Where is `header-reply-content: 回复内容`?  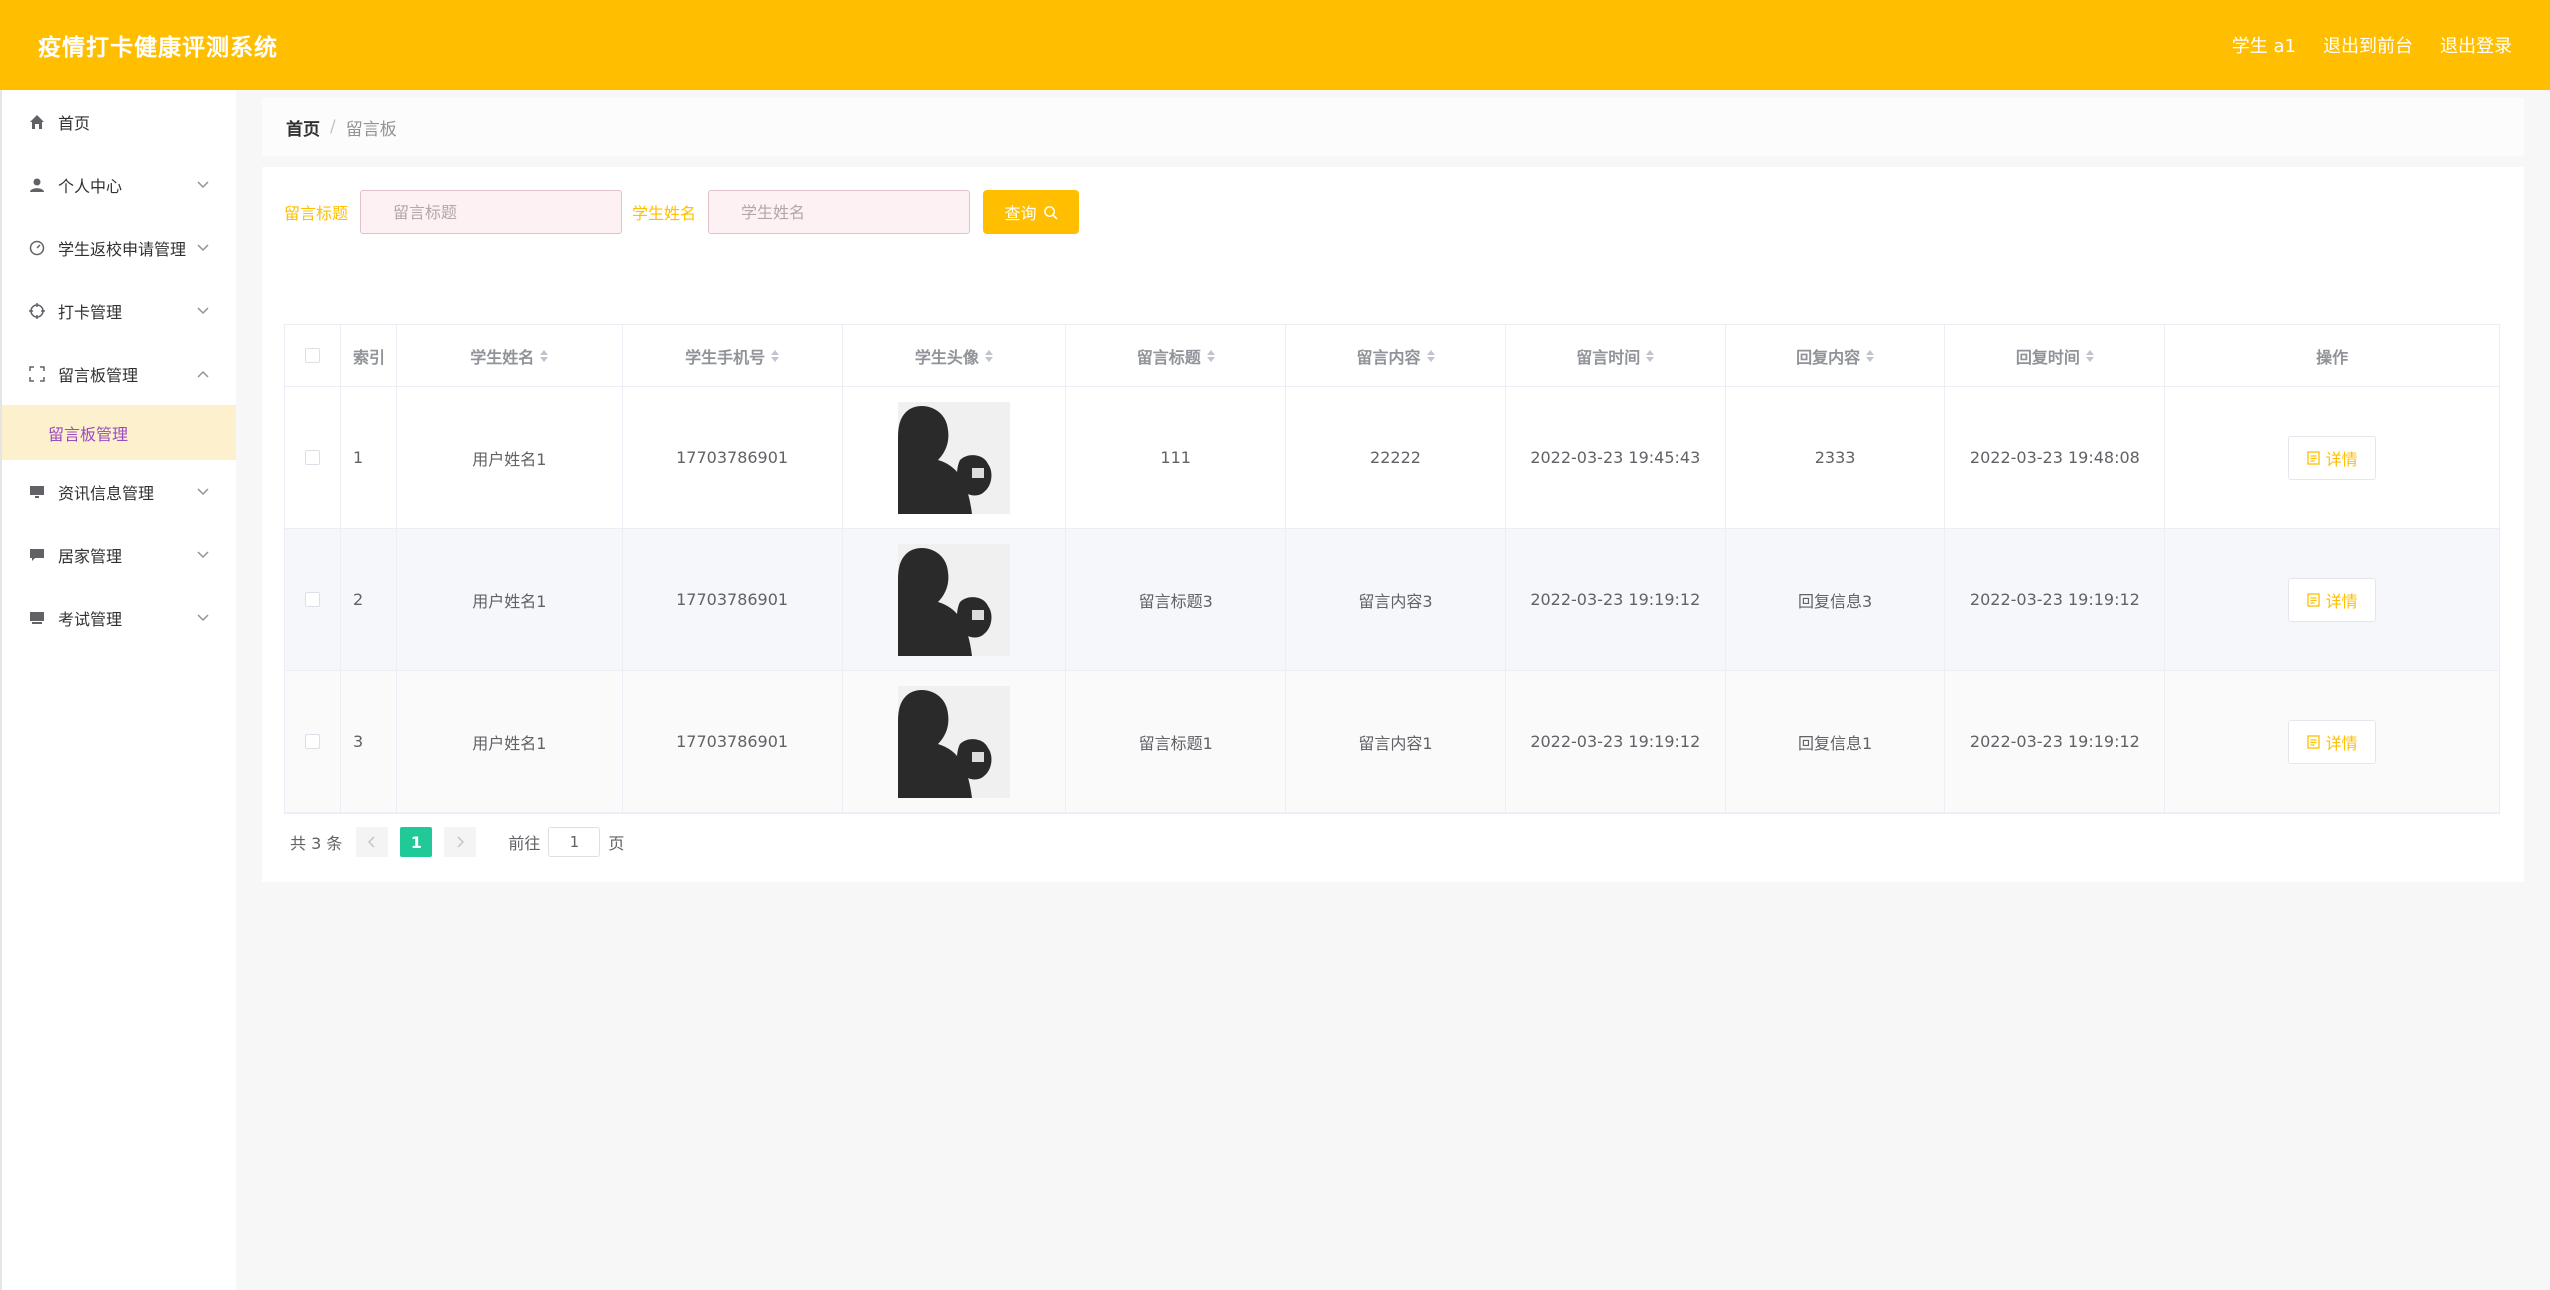
header-reply-content: 回复内容 is located at coordinates (1836, 355).